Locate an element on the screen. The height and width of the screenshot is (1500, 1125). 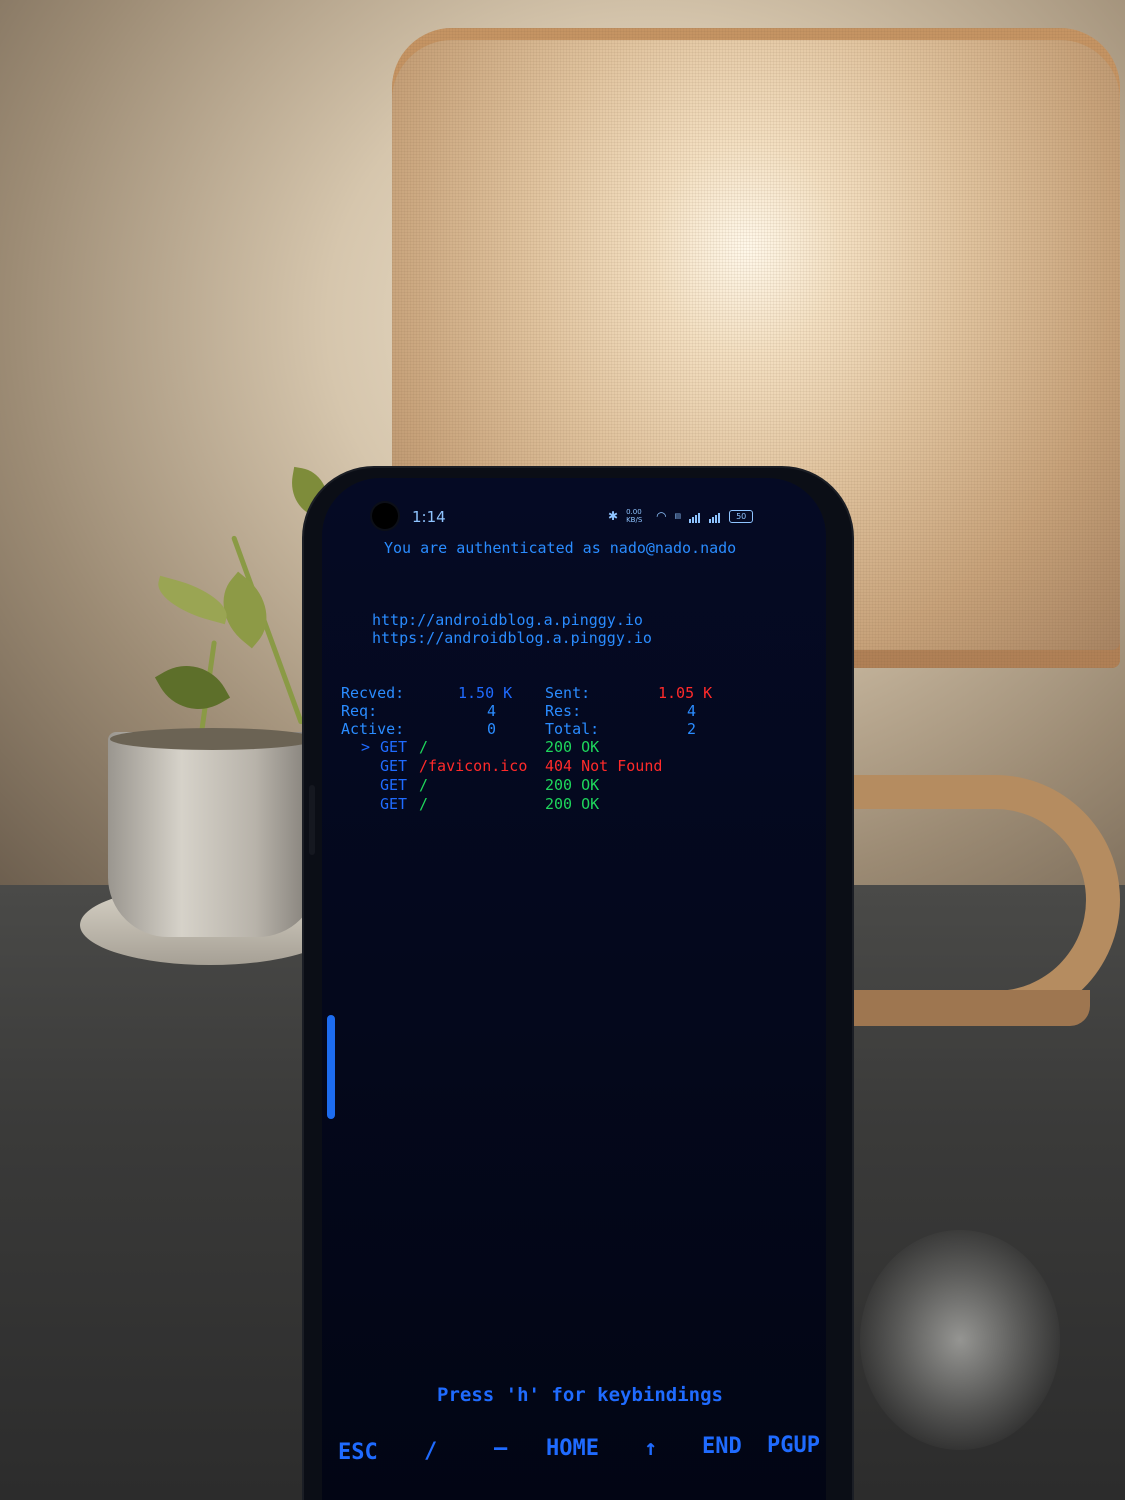
status-time: 1:14 is located at coordinates (429, 517).